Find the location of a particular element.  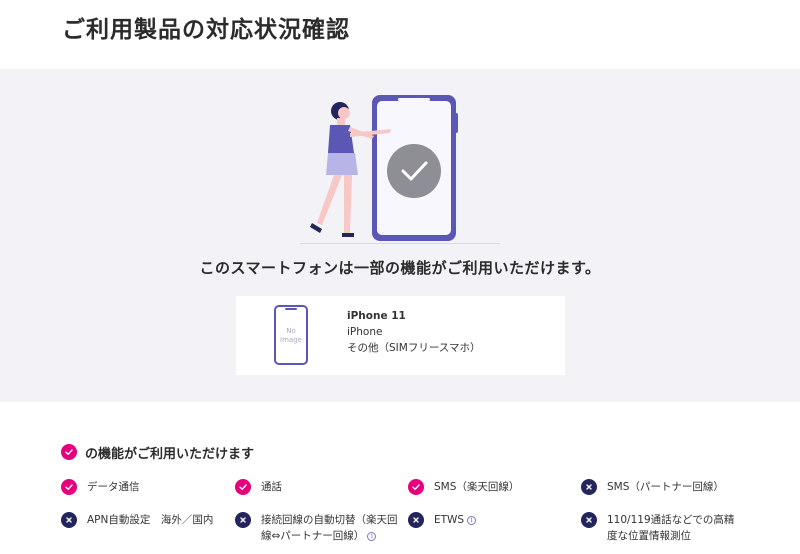

features-heading: の機能がご利用いただけます is located at coordinates (421, 452).